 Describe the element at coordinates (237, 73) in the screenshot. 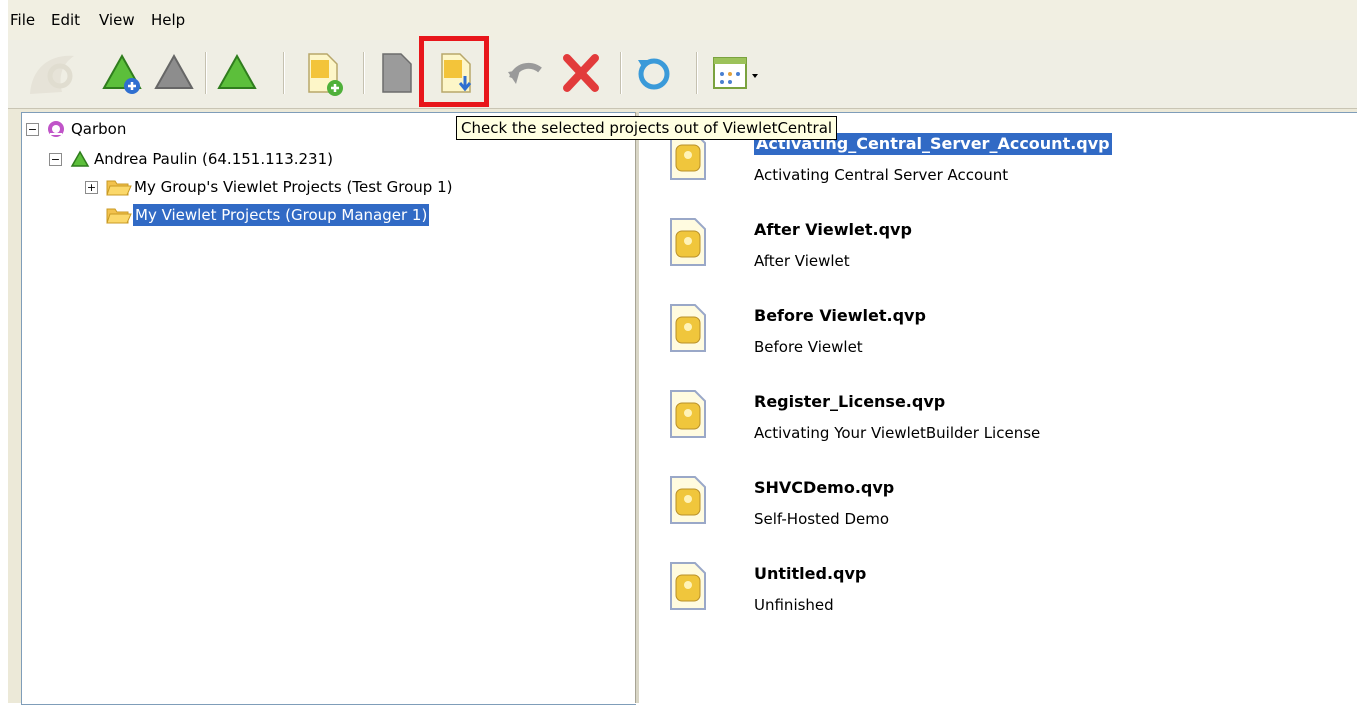

I see `connect-button` at that location.